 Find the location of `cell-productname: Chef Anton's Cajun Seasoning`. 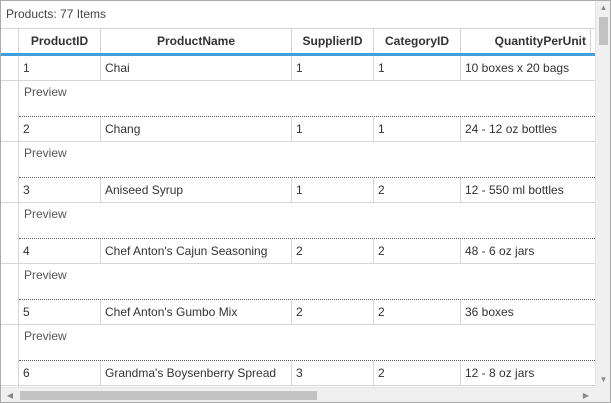

cell-productname: Chef Anton's Cajun Seasoning is located at coordinates (196, 251).